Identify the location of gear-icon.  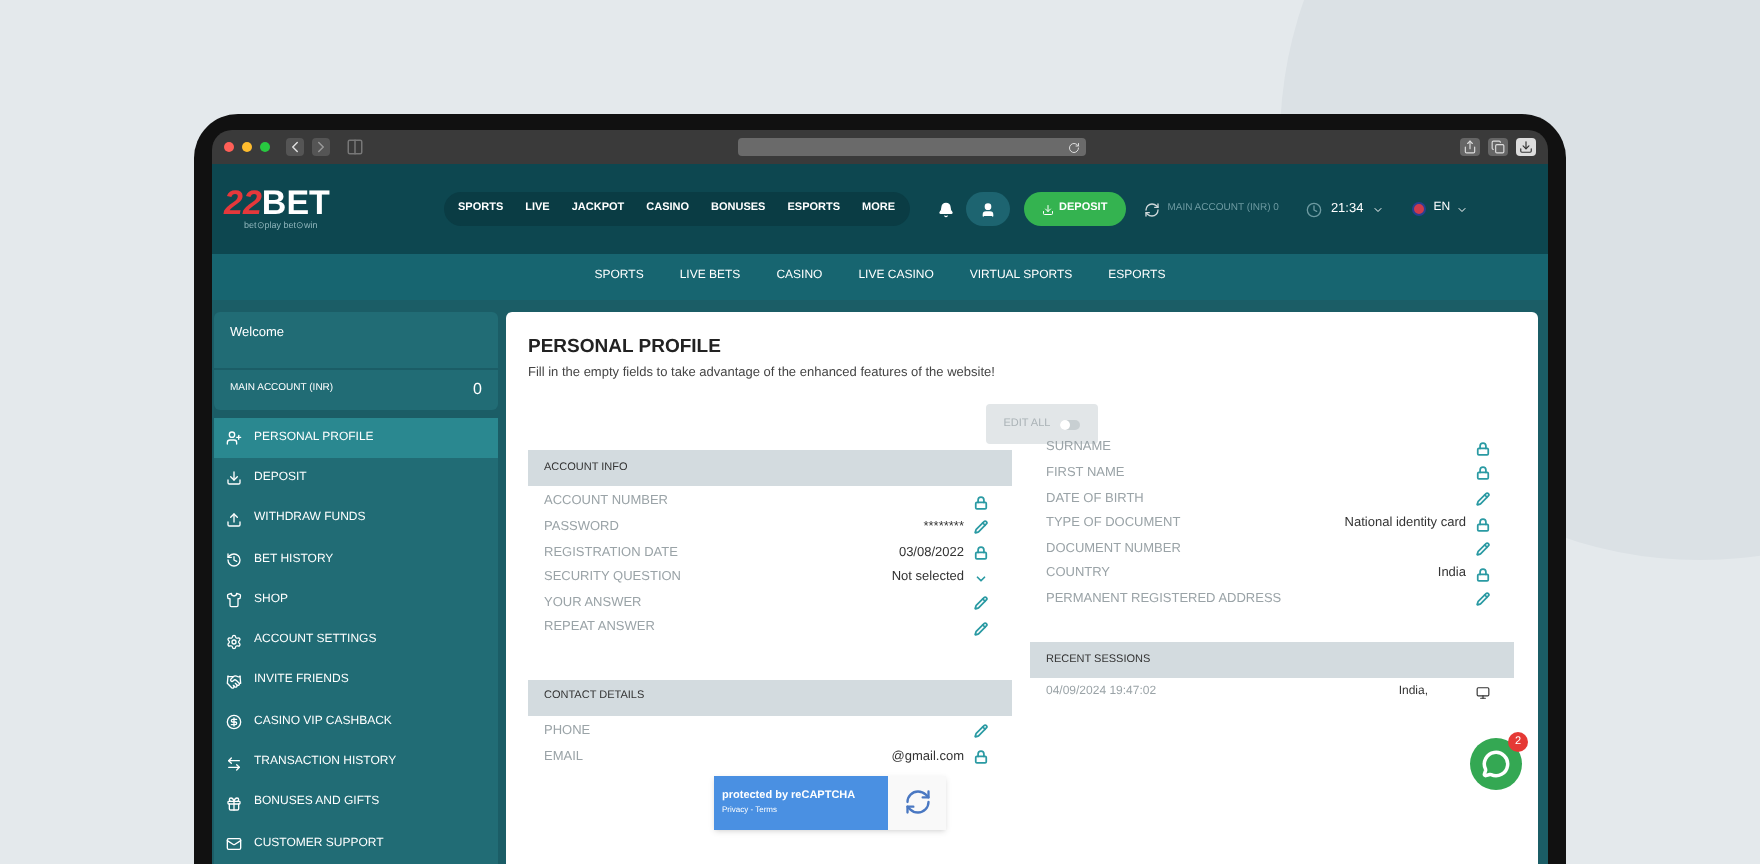
(234, 641).